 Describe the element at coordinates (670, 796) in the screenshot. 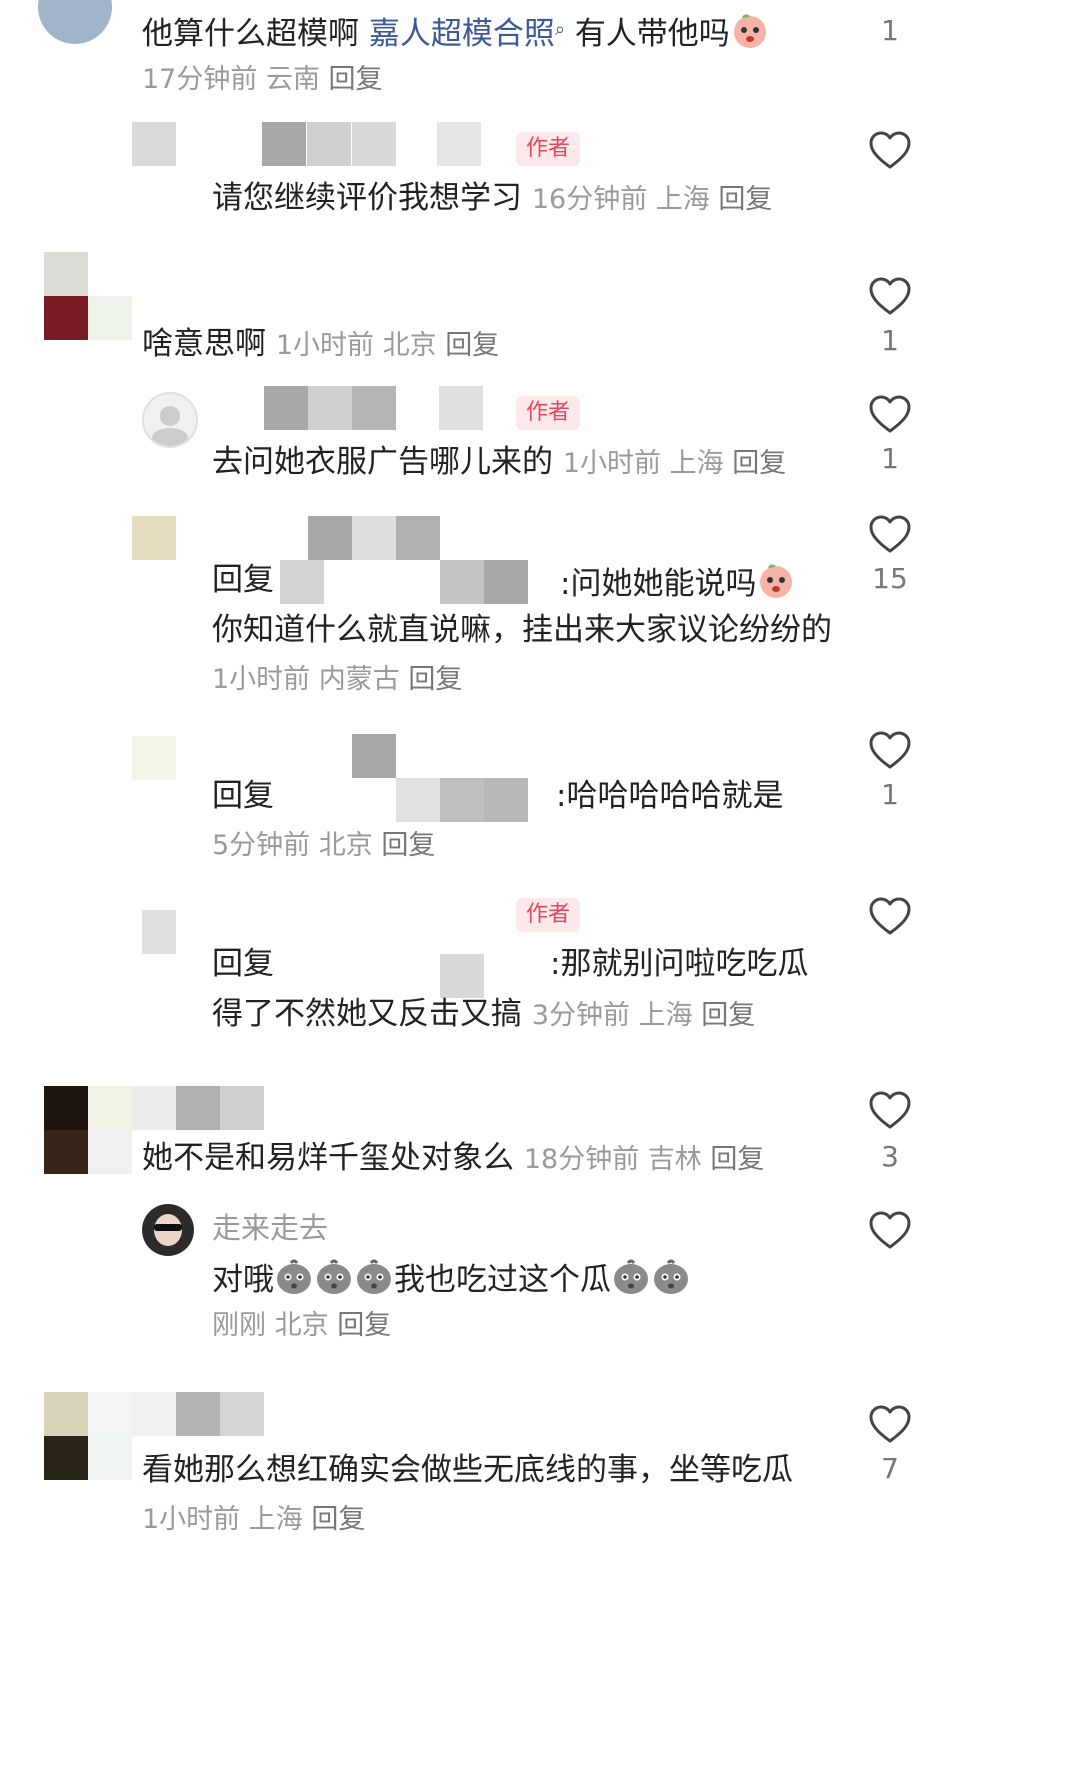

I see `comment-text: :哈哈哈哈哈就是` at that location.